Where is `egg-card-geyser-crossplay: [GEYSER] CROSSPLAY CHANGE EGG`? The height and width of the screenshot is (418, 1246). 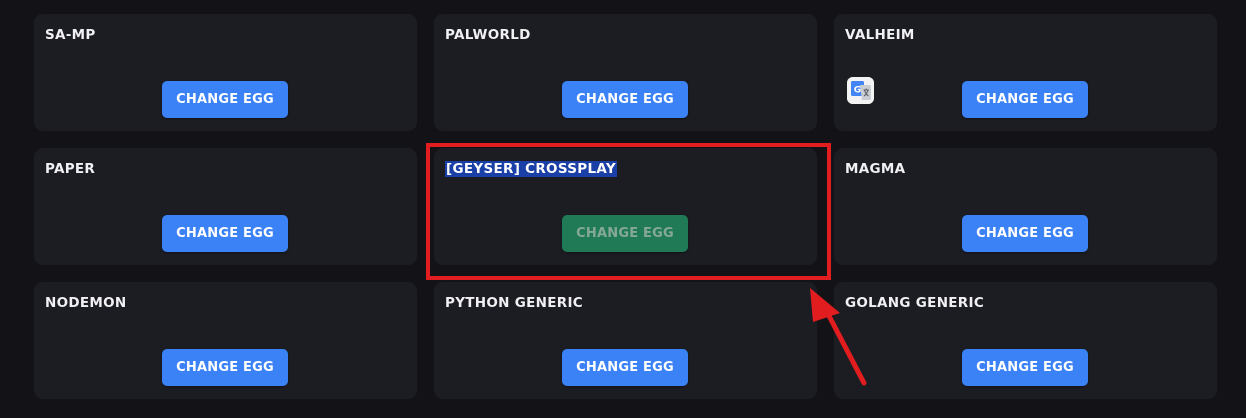
egg-card-geyser-crossplay: [GEYSER] CROSSPLAY CHANGE EGG is located at coordinates (625, 206).